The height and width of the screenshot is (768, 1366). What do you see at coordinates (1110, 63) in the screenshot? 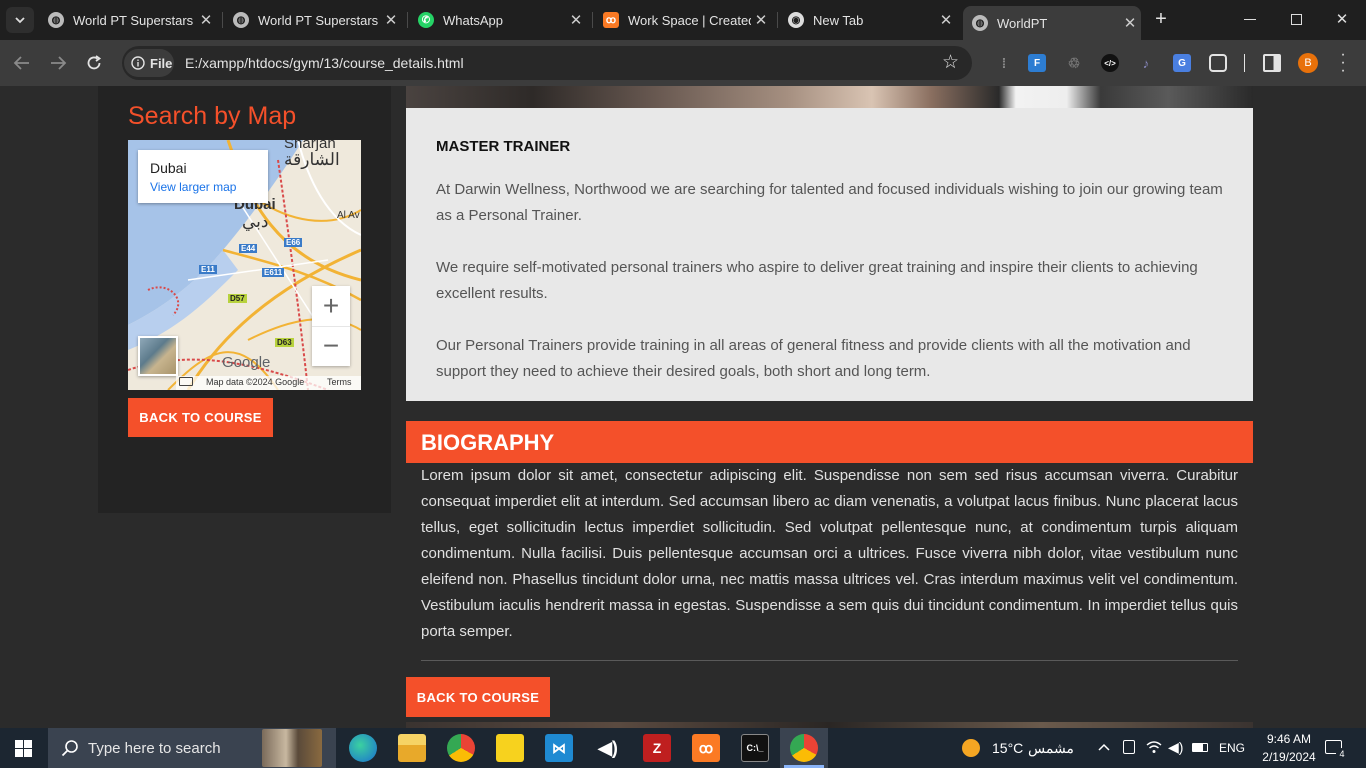
I see `code-extension-icon: </>` at bounding box center [1110, 63].